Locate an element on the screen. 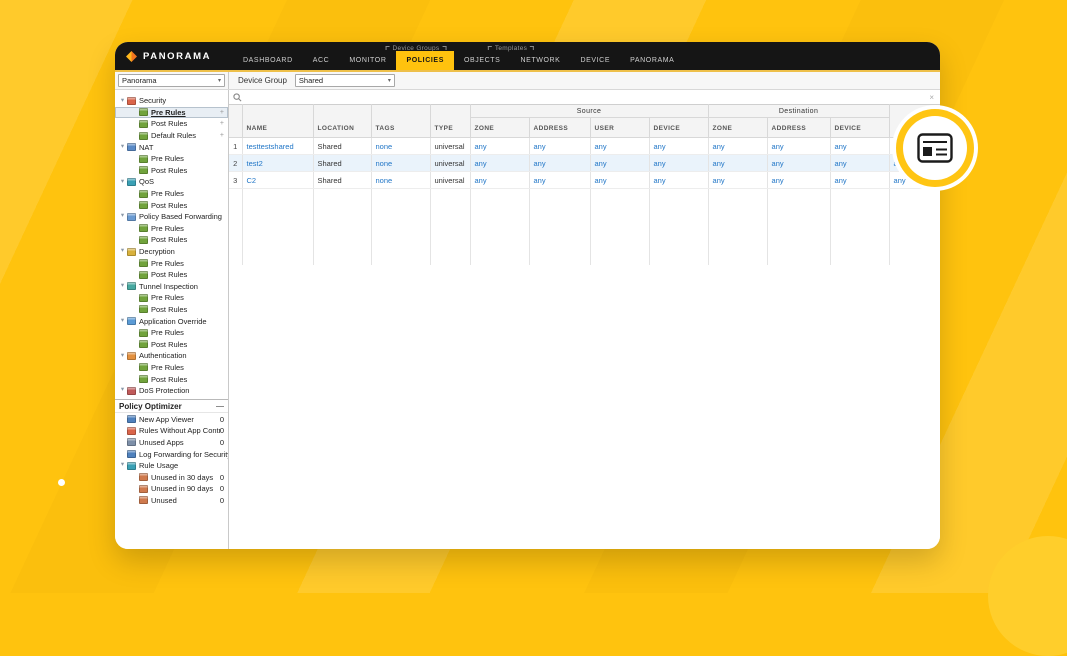 This screenshot has width=1067, height=656. tree-item-application-override-post-rules: Post Rules is located at coordinates (171, 344).